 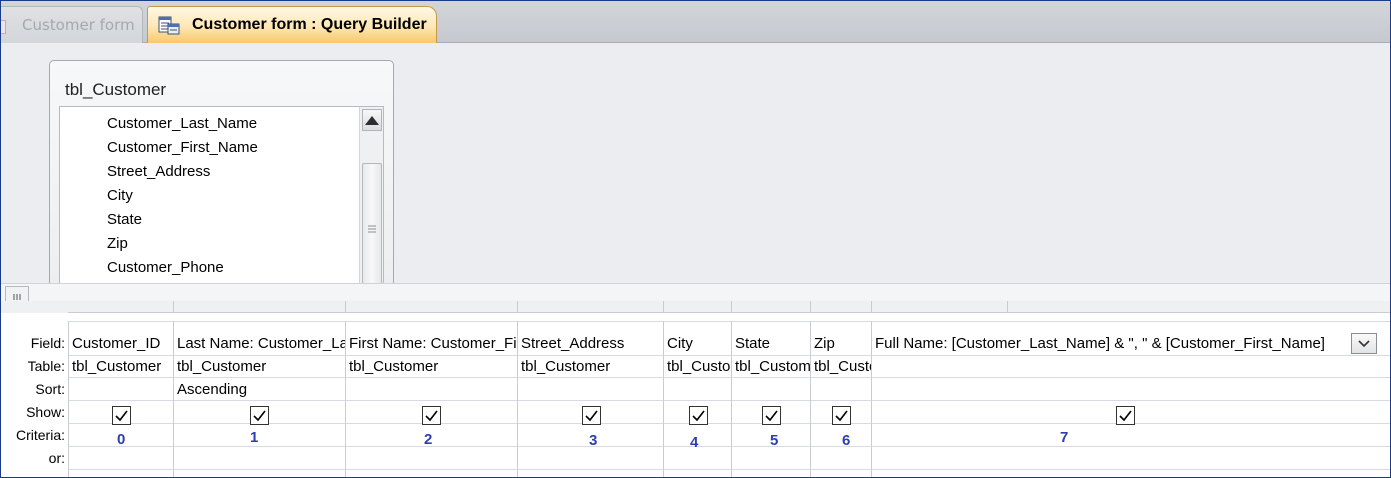 I want to click on column-index-label: 5, so click(x=774, y=440).